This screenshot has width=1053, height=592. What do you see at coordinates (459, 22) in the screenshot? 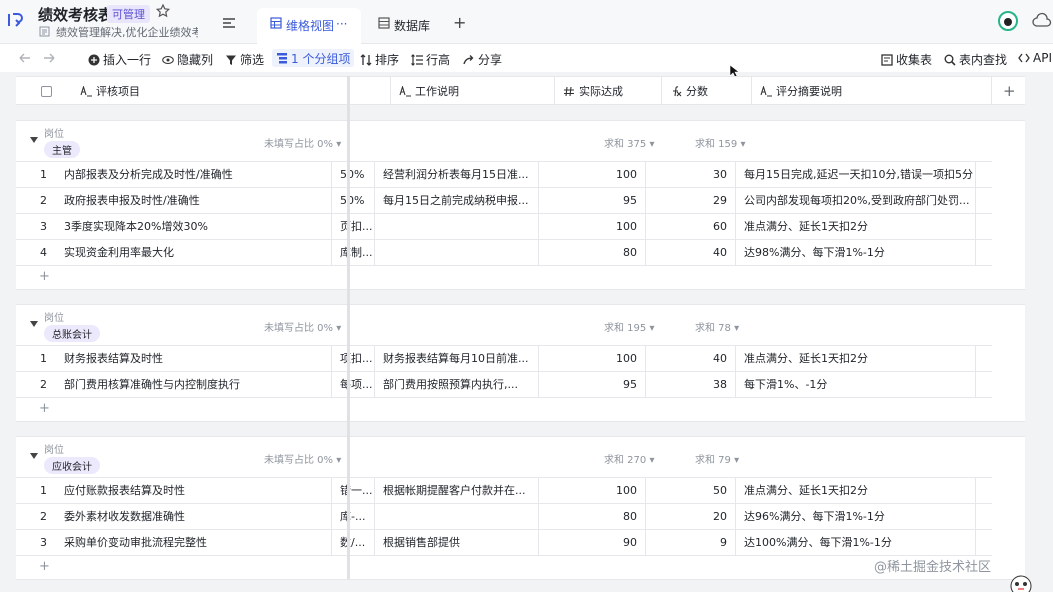
I see `add-tab-button: +` at bounding box center [459, 22].